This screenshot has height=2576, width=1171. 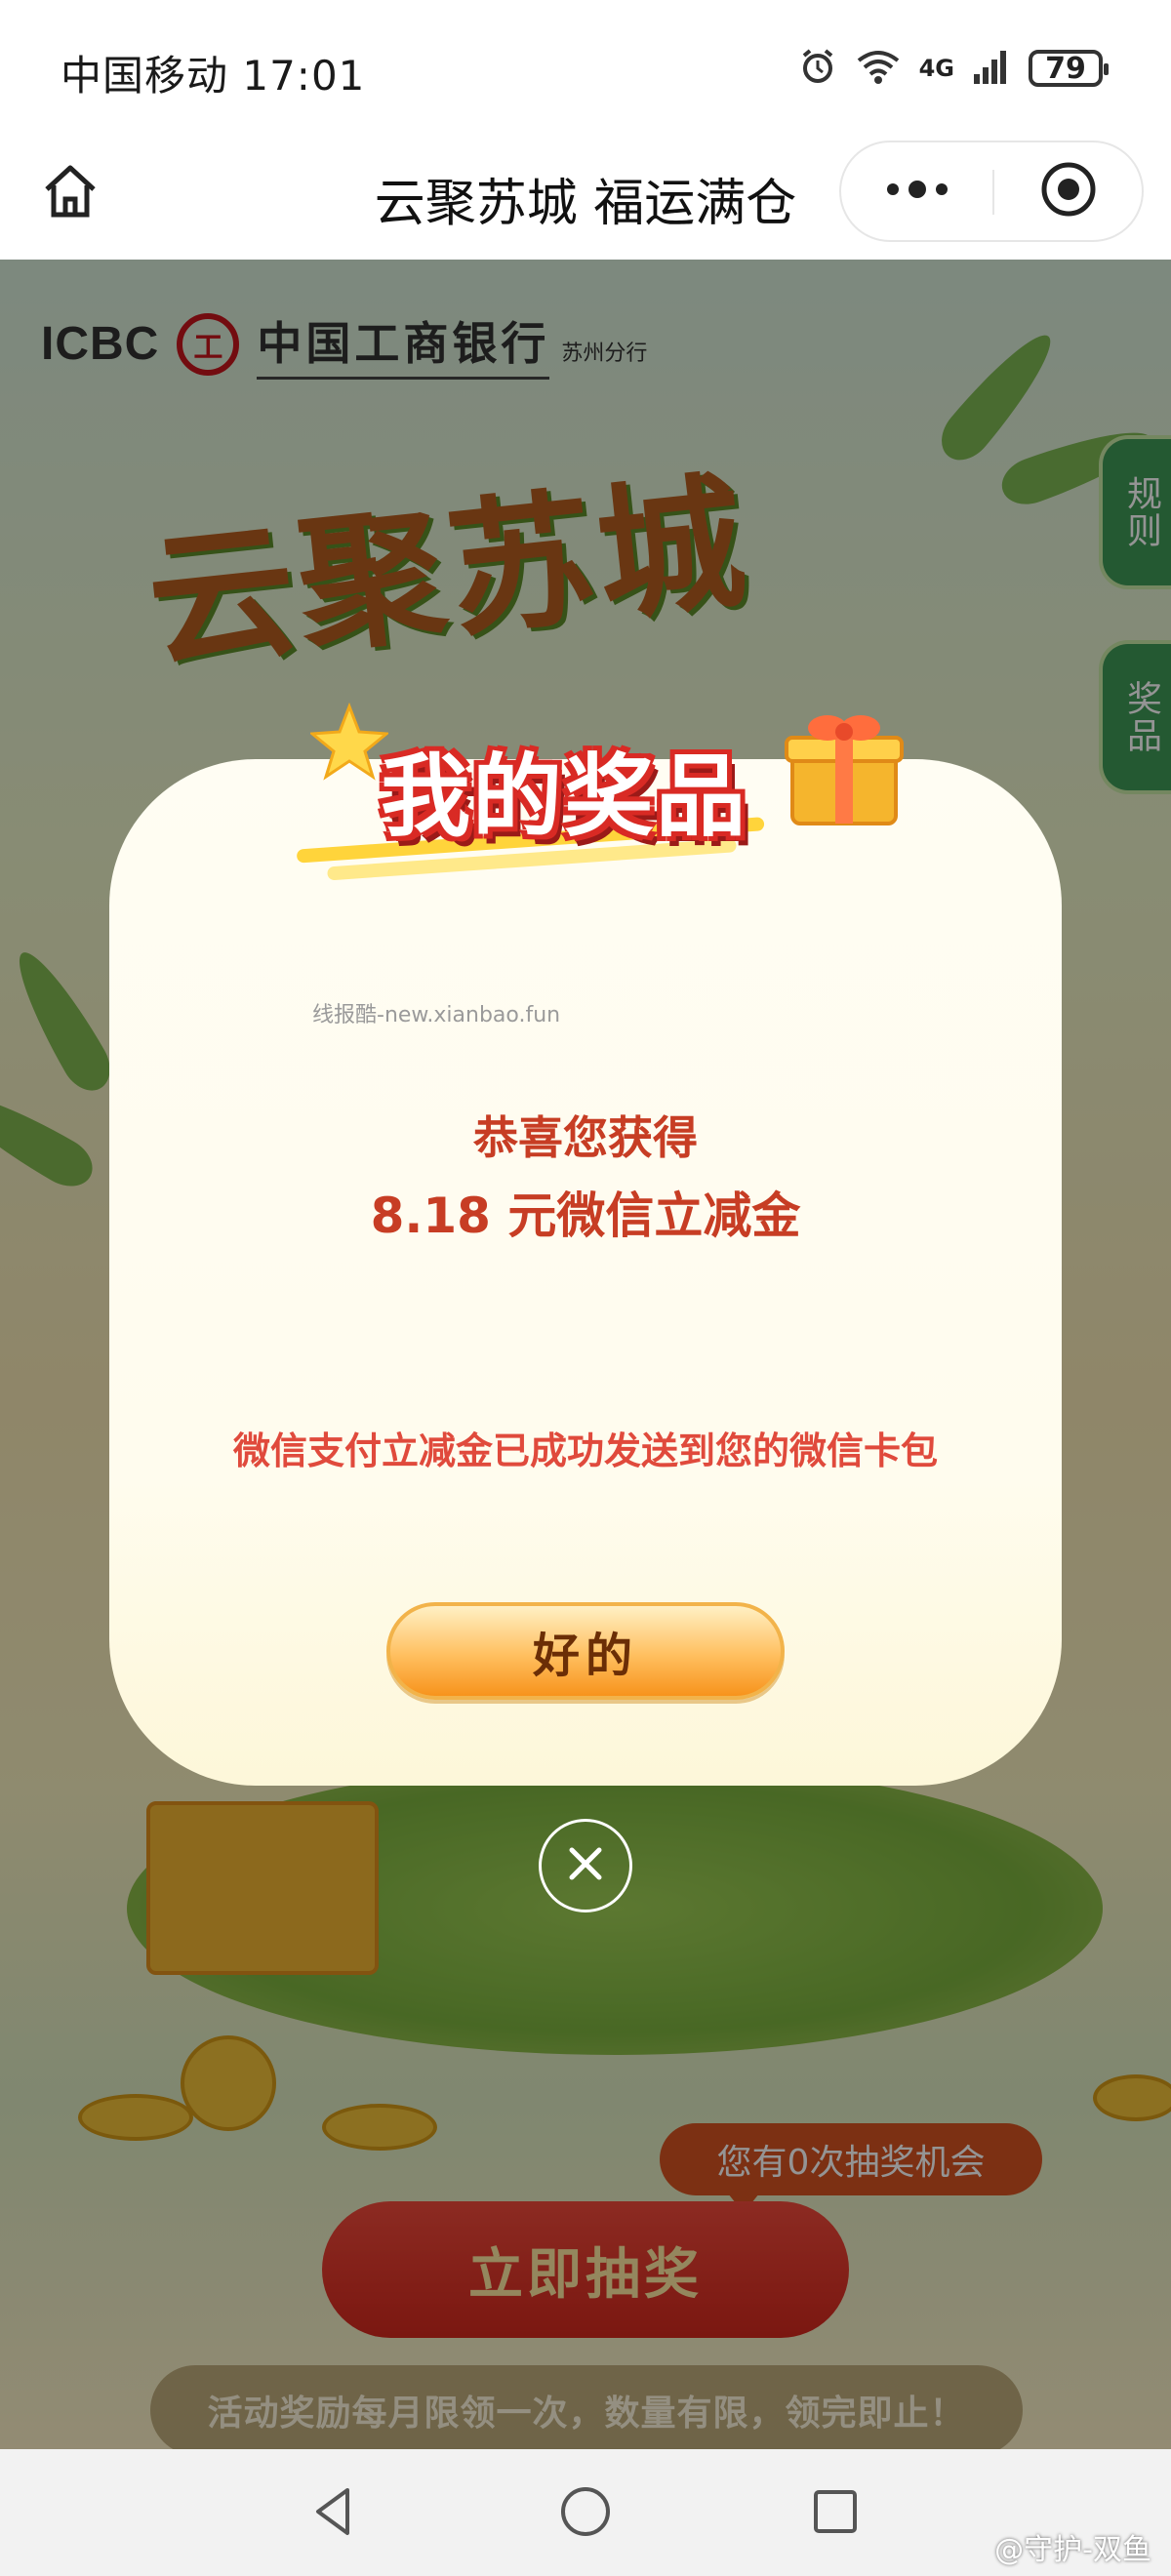 I want to click on recents-button, so click(x=835, y=2514).